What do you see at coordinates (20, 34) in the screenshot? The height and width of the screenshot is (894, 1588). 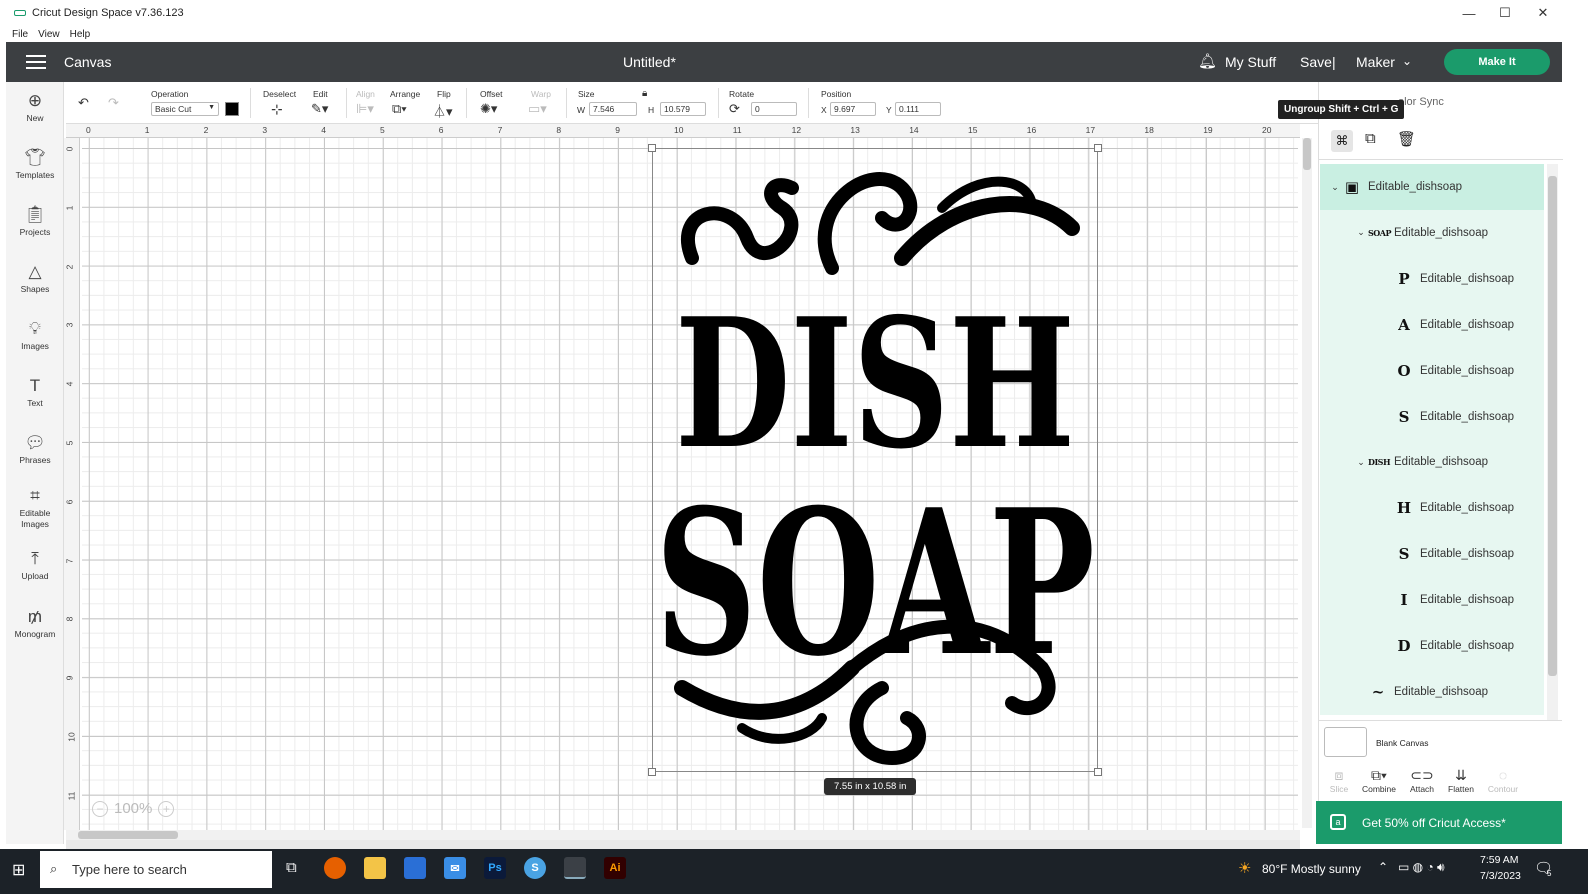 I see `menu-file: File` at bounding box center [20, 34].